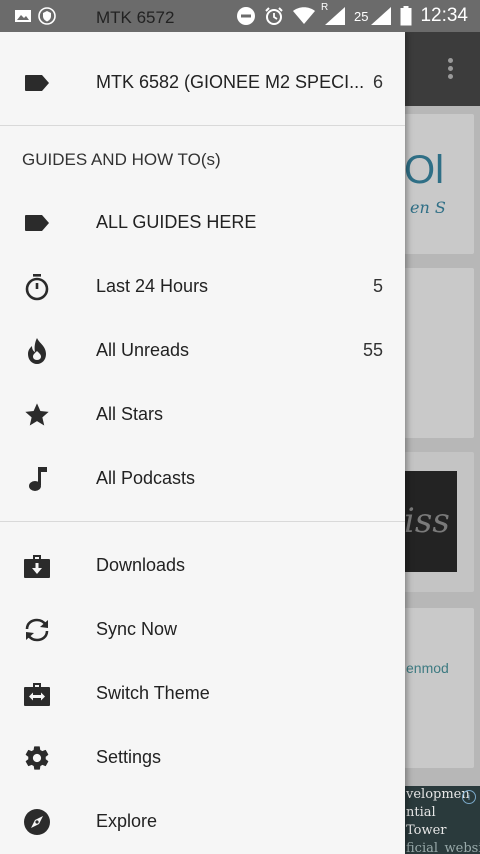 Image resolution: width=480 pixels, height=854 pixels. What do you see at coordinates (427, 668) in the screenshot?
I see `card-text: enmod` at bounding box center [427, 668].